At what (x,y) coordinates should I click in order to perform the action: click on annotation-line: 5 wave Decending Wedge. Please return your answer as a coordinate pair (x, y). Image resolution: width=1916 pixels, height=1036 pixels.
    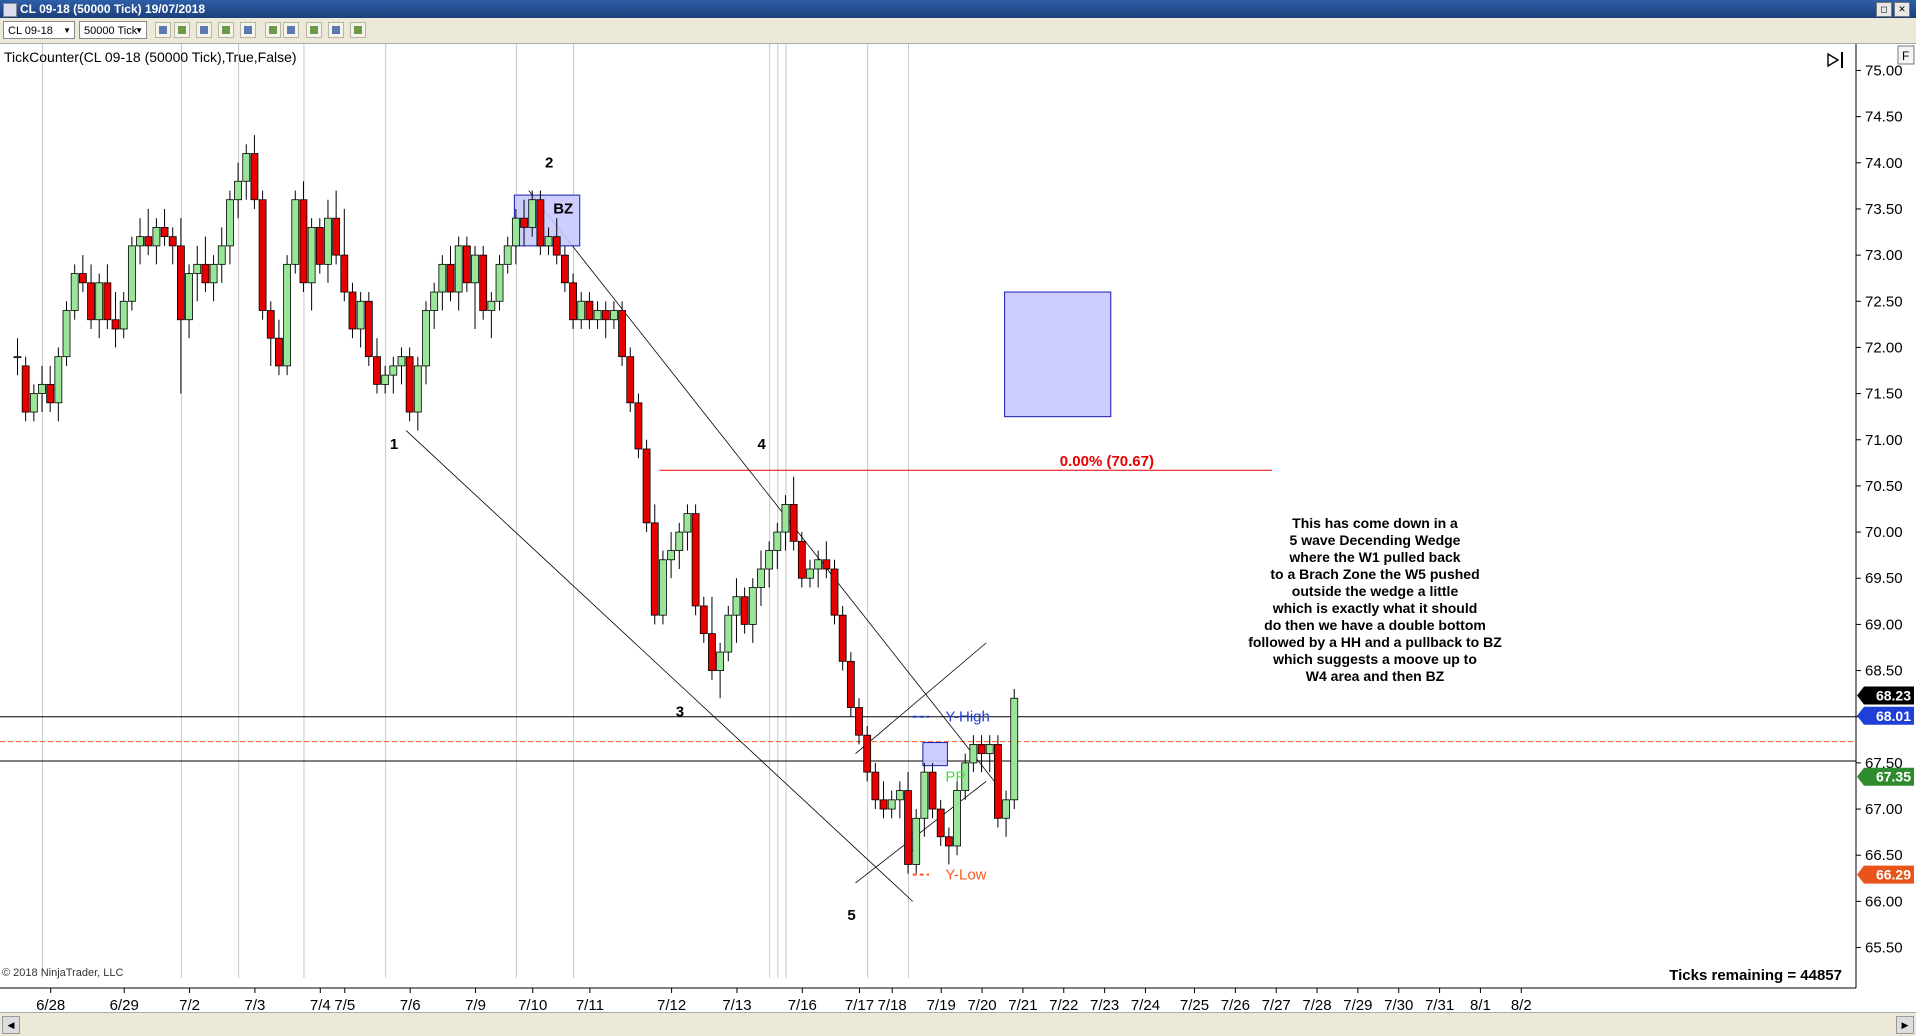
    Looking at the image, I should click on (1375, 540).